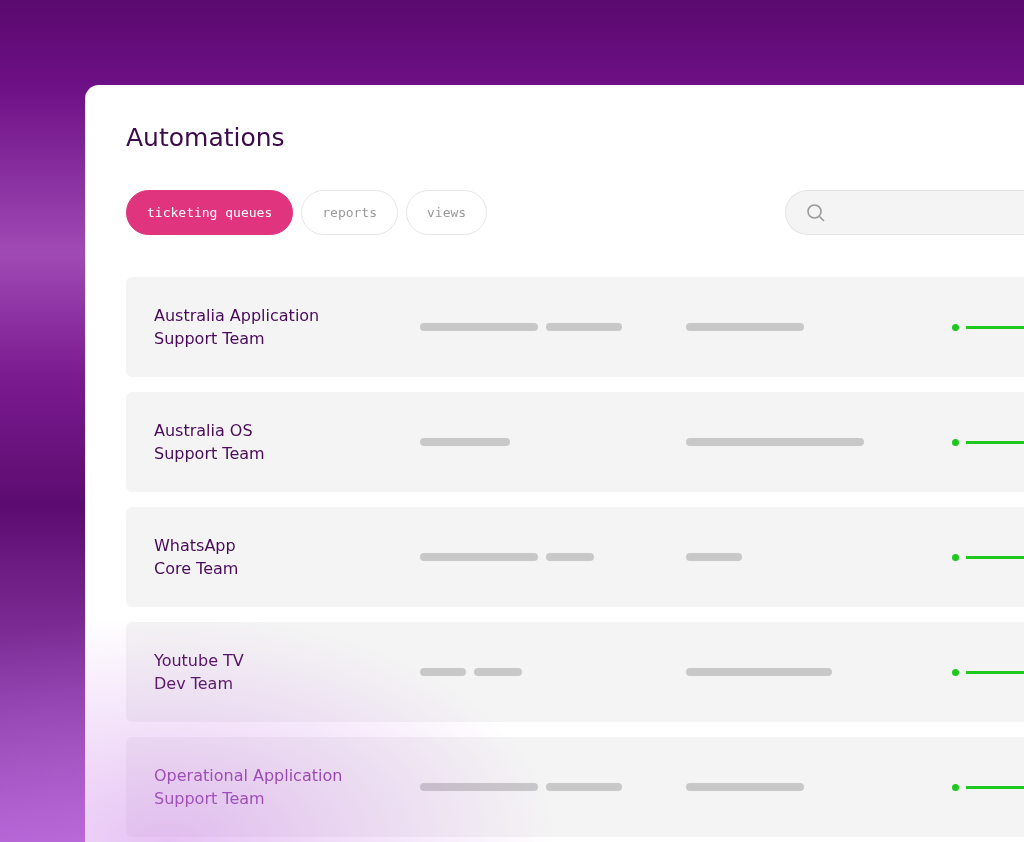 This screenshot has width=1024, height=842. What do you see at coordinates (199, 672) in the screenshot?
I see `queue-name: Youtube TV Dev Team` at bounding box center [199, 672].